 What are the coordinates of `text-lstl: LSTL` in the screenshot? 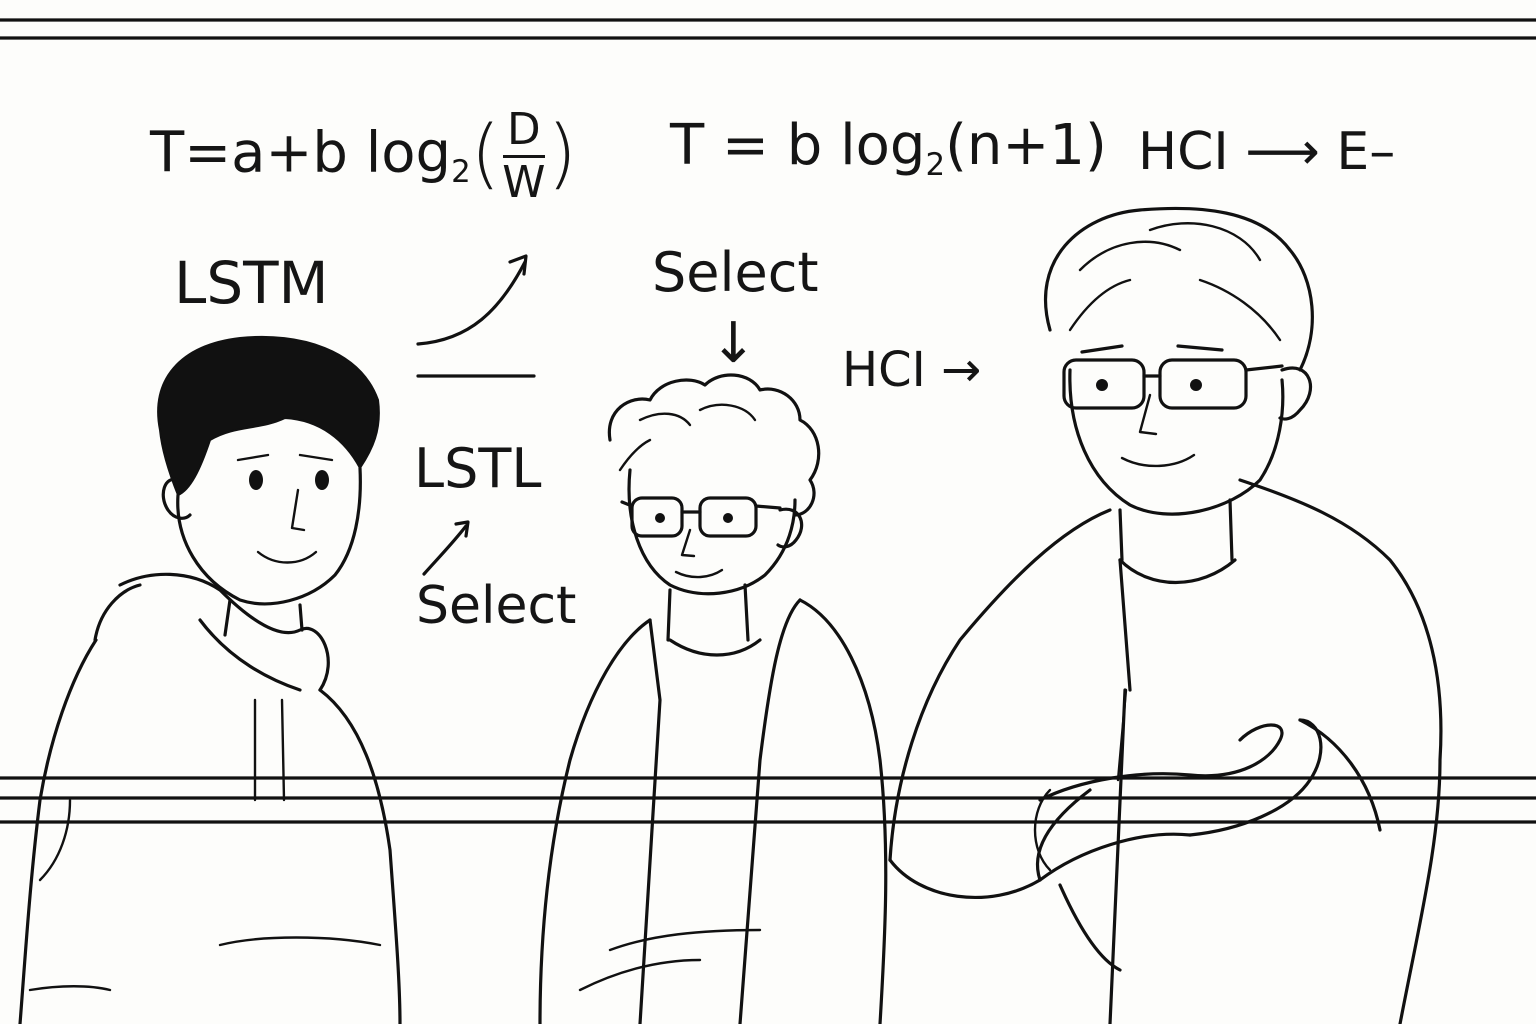 It's located at (478, 468).